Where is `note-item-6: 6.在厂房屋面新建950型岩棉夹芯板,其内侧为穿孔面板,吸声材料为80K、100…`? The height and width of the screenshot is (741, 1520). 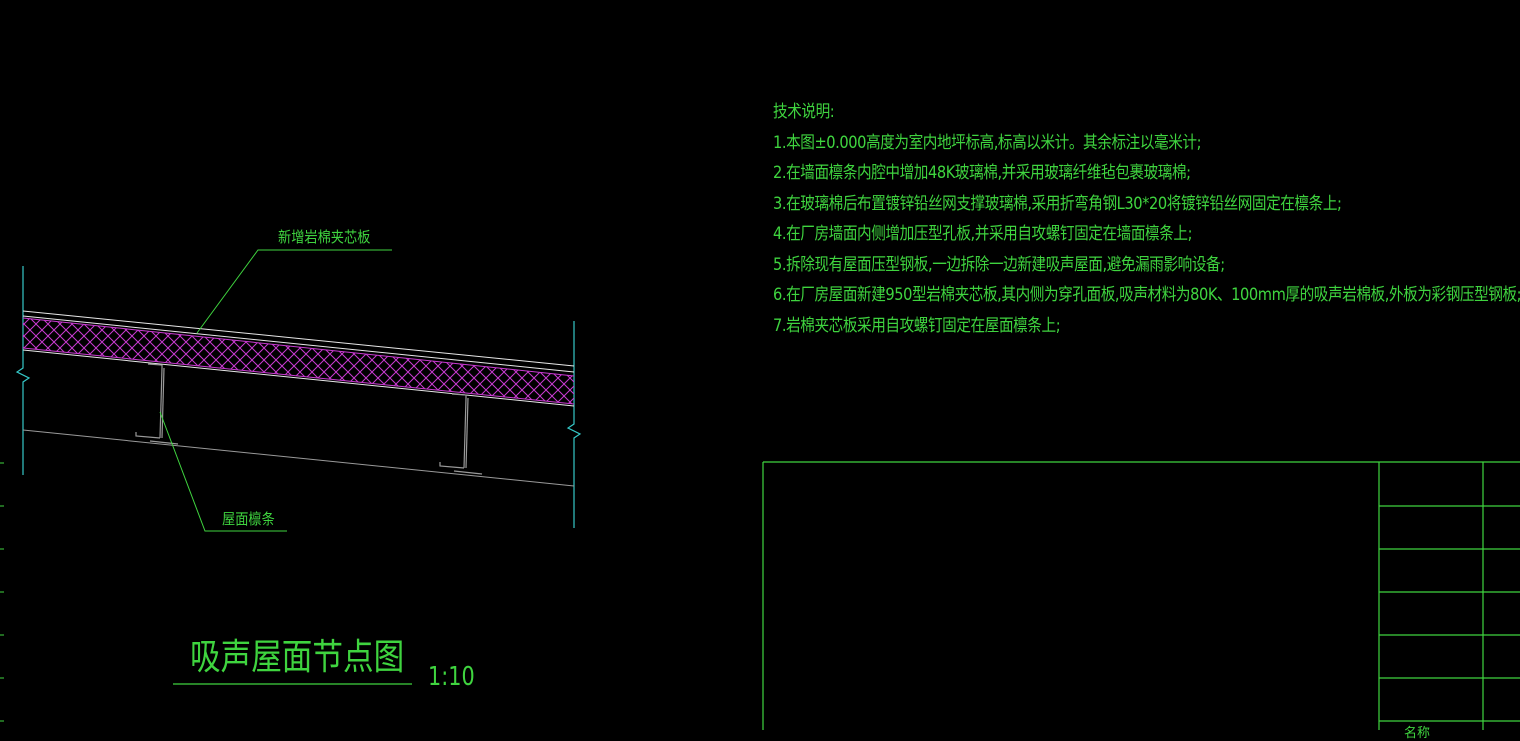
note-item-6: 6.在厂房屋面新建950型岩棉夹芯板,其内侧为穿孔面板,吸声材料为80K、100… is located at coordinates (1146, 295).